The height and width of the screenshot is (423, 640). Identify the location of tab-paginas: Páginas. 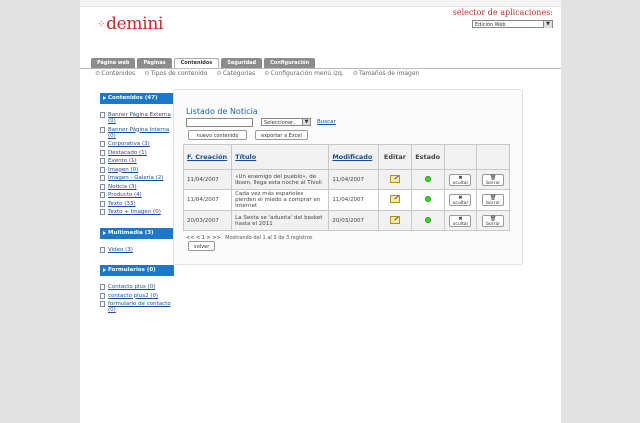
(154, 63).